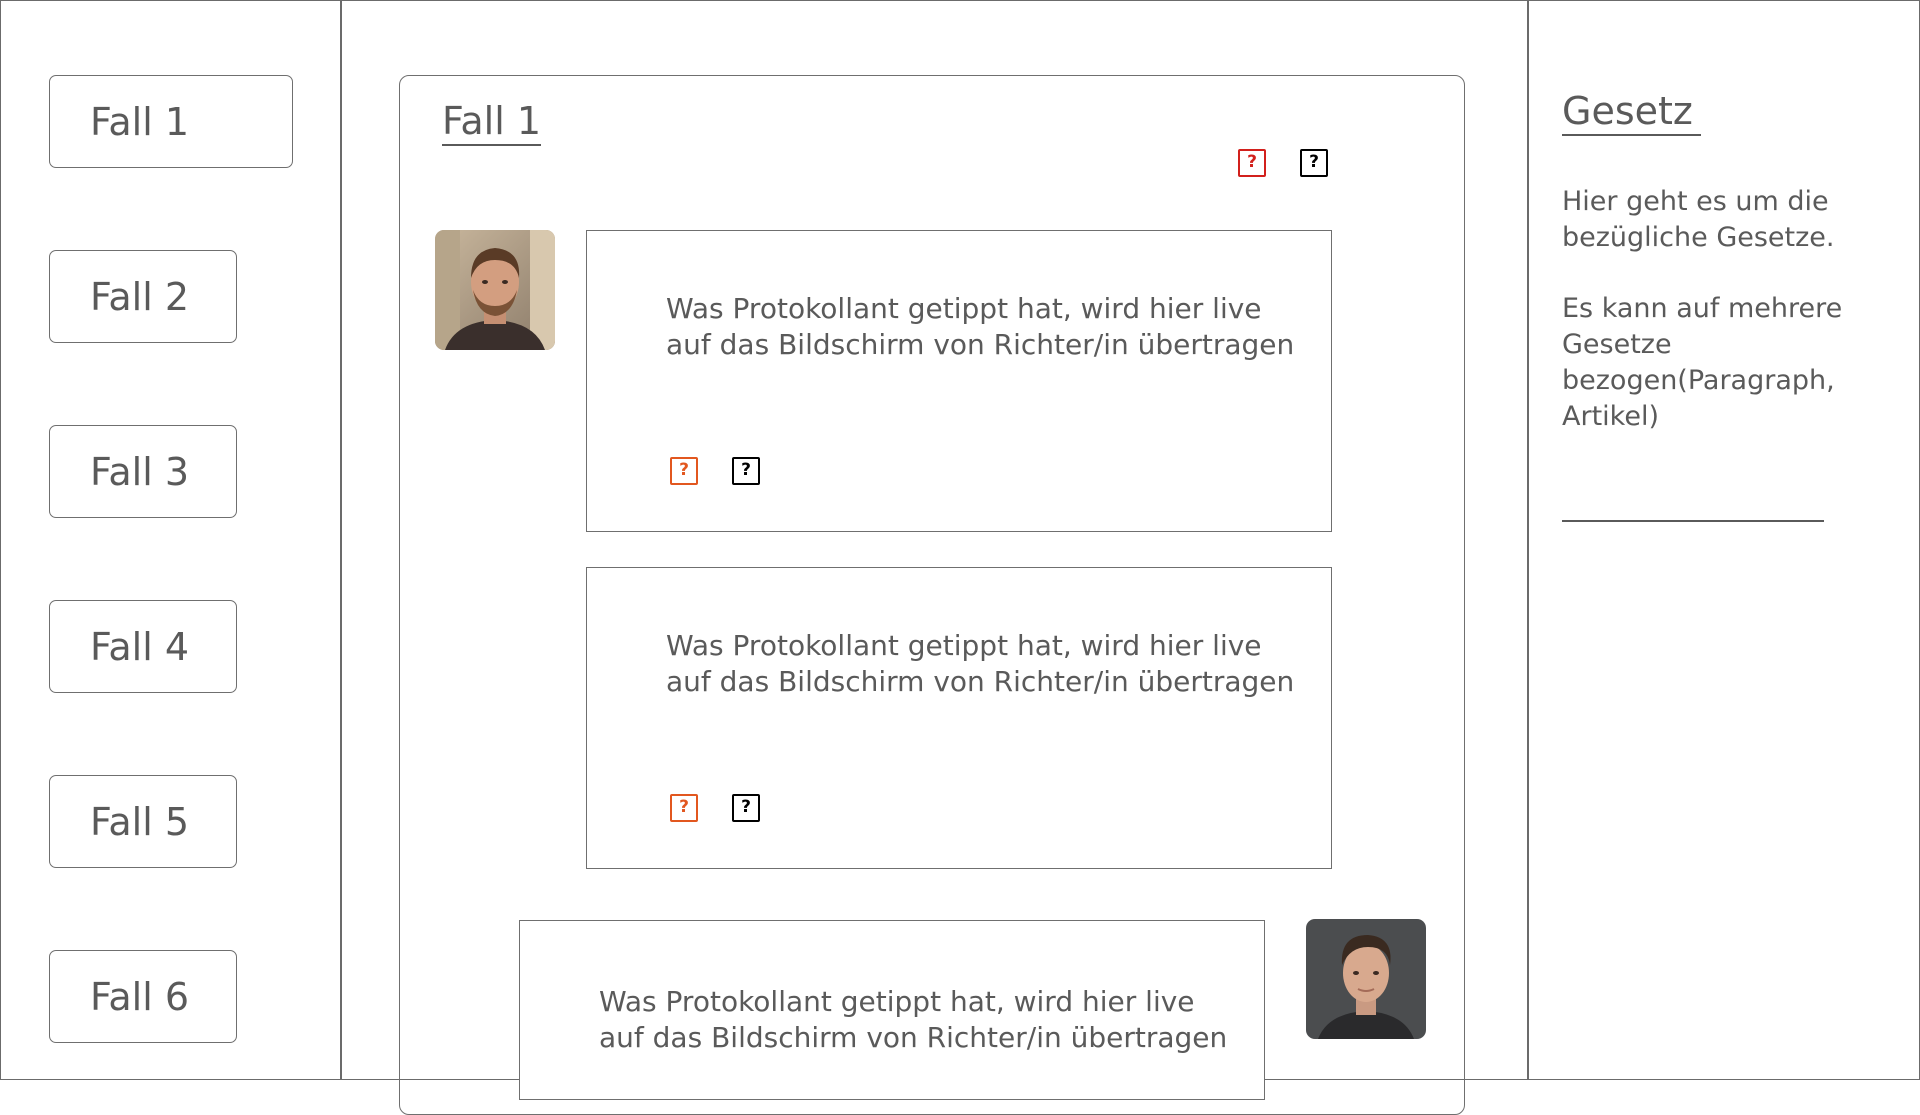 The image size is (1920, 1115). Describe the element at coordinates (143, 996) in the screenshot. I see `case-button-6: Fall 6` at that location.